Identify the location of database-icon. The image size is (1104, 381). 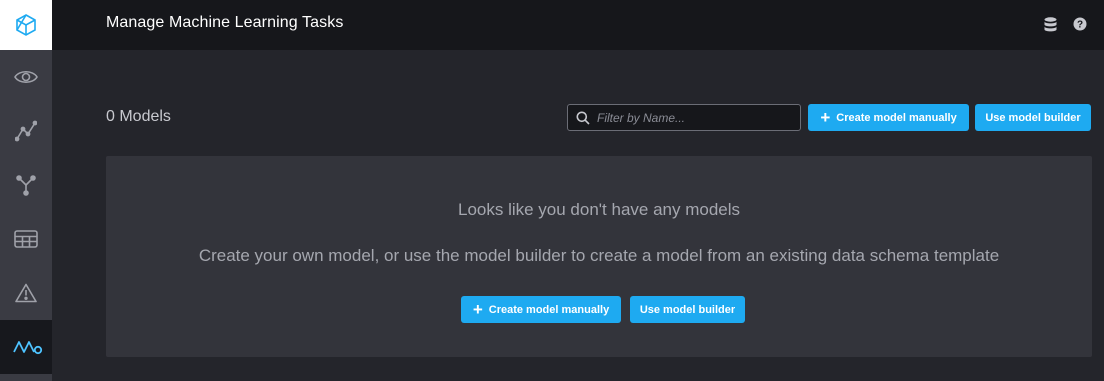
(1050, 23).